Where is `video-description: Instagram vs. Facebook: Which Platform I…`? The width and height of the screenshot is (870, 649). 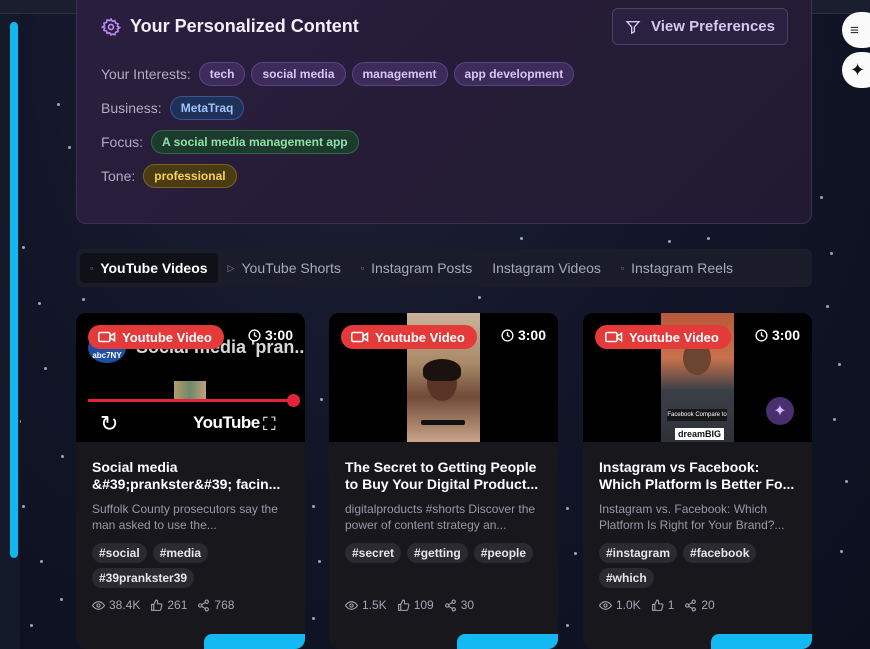 video-description: Instagram vs. Facebook: Which Platform I… is located at coordinates (692, 517).